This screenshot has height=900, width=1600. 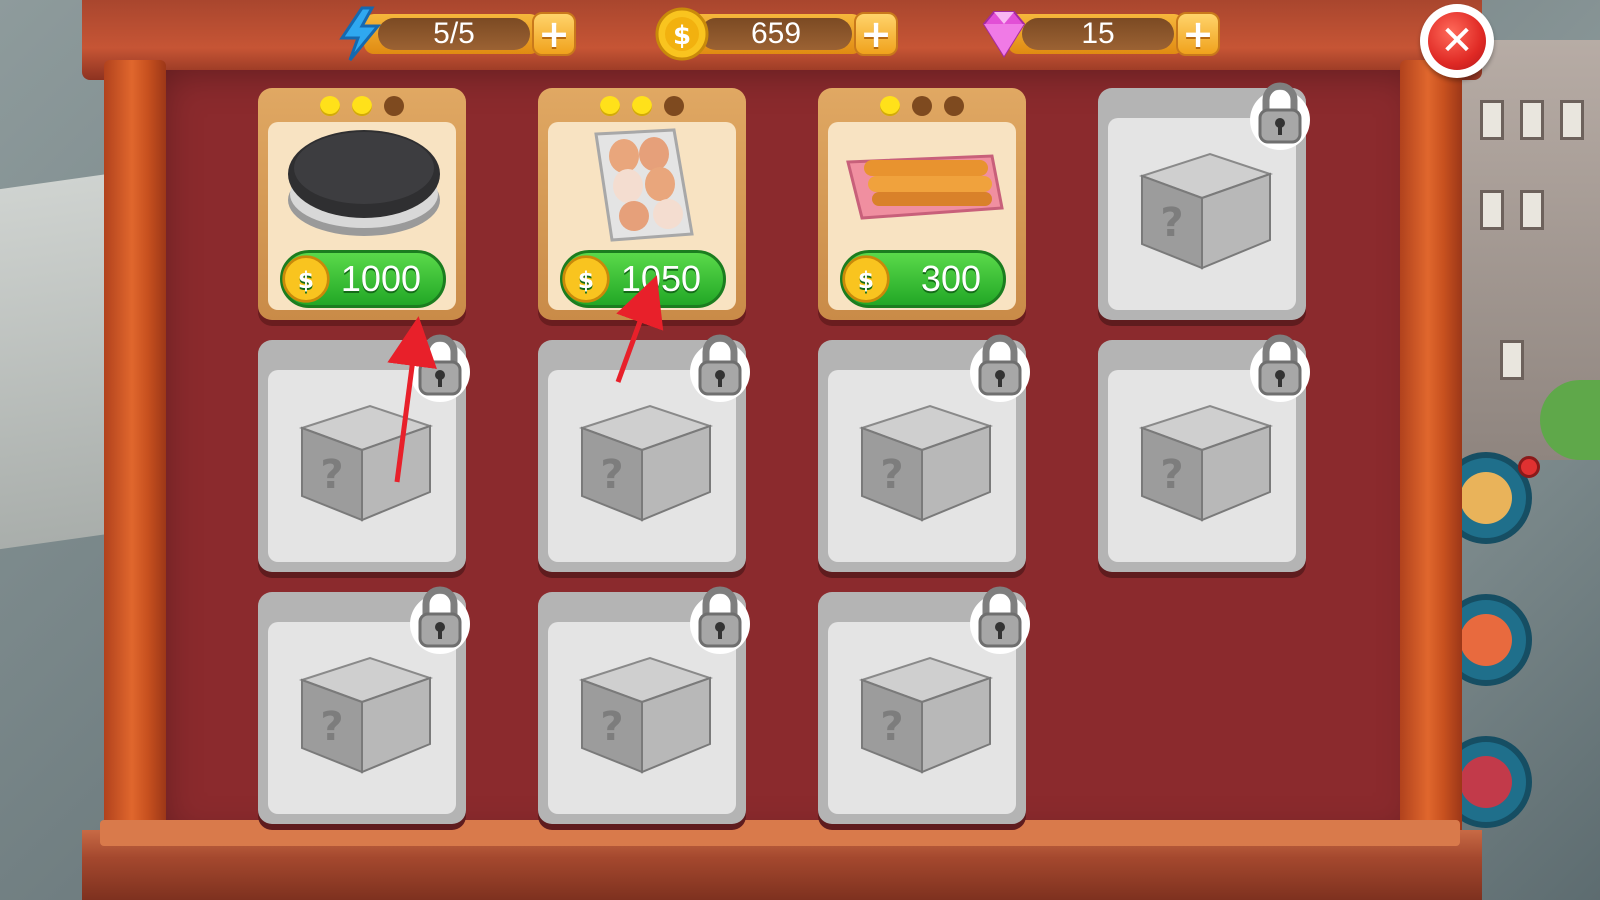 I want to click on fried-dough-sticks-icon, so click(x=925, y=187).